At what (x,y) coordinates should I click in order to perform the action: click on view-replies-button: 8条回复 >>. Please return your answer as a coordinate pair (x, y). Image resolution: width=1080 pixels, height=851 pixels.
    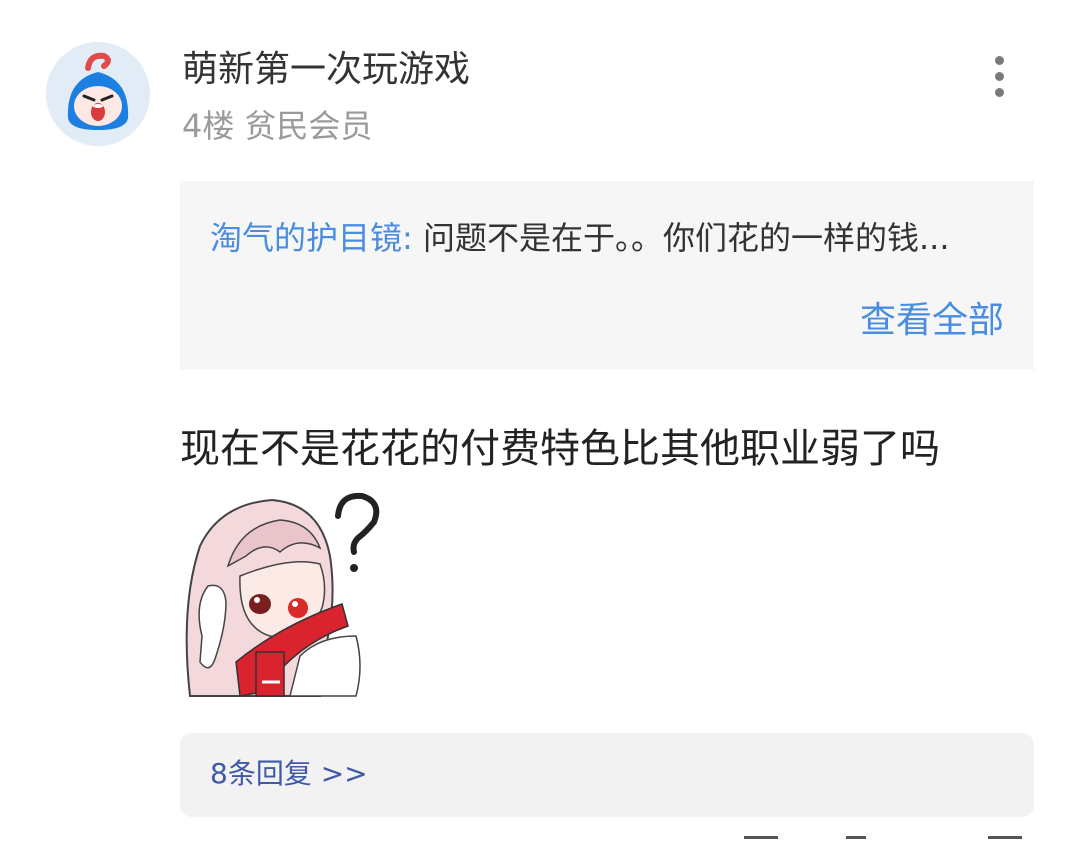
    Looking at the image, I should click on (607, 775).